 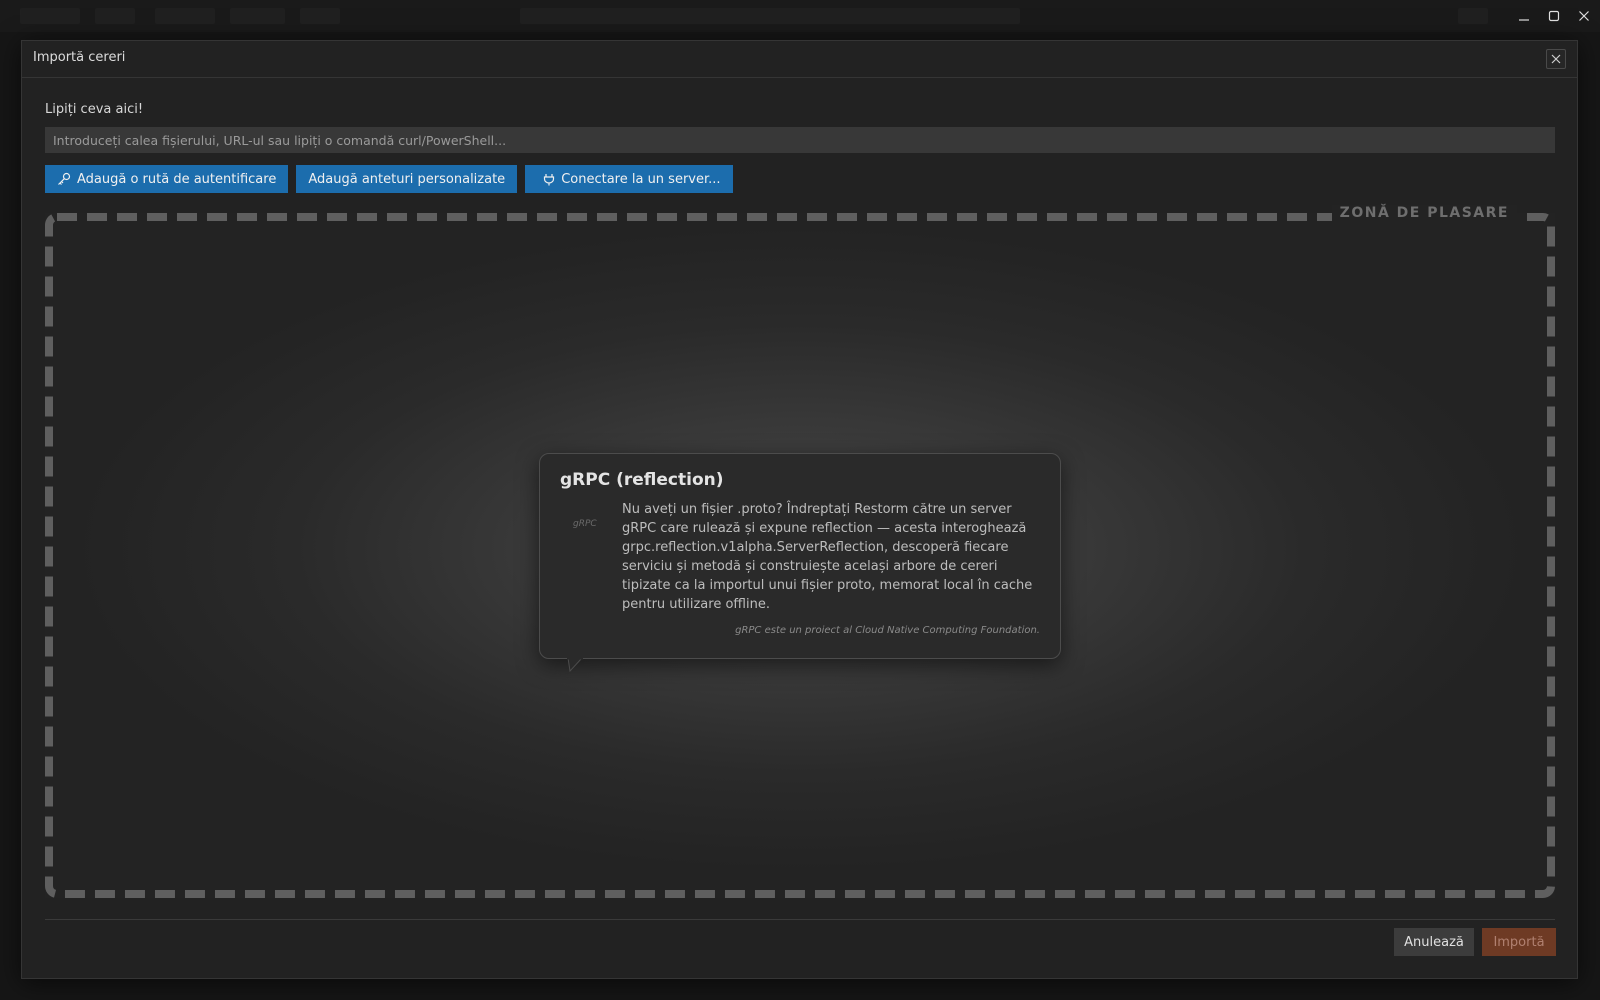 What do you see at coordinates (1524, 16) in the screenshot?
I see `minimize-button` at bounding box center [1524, 16].